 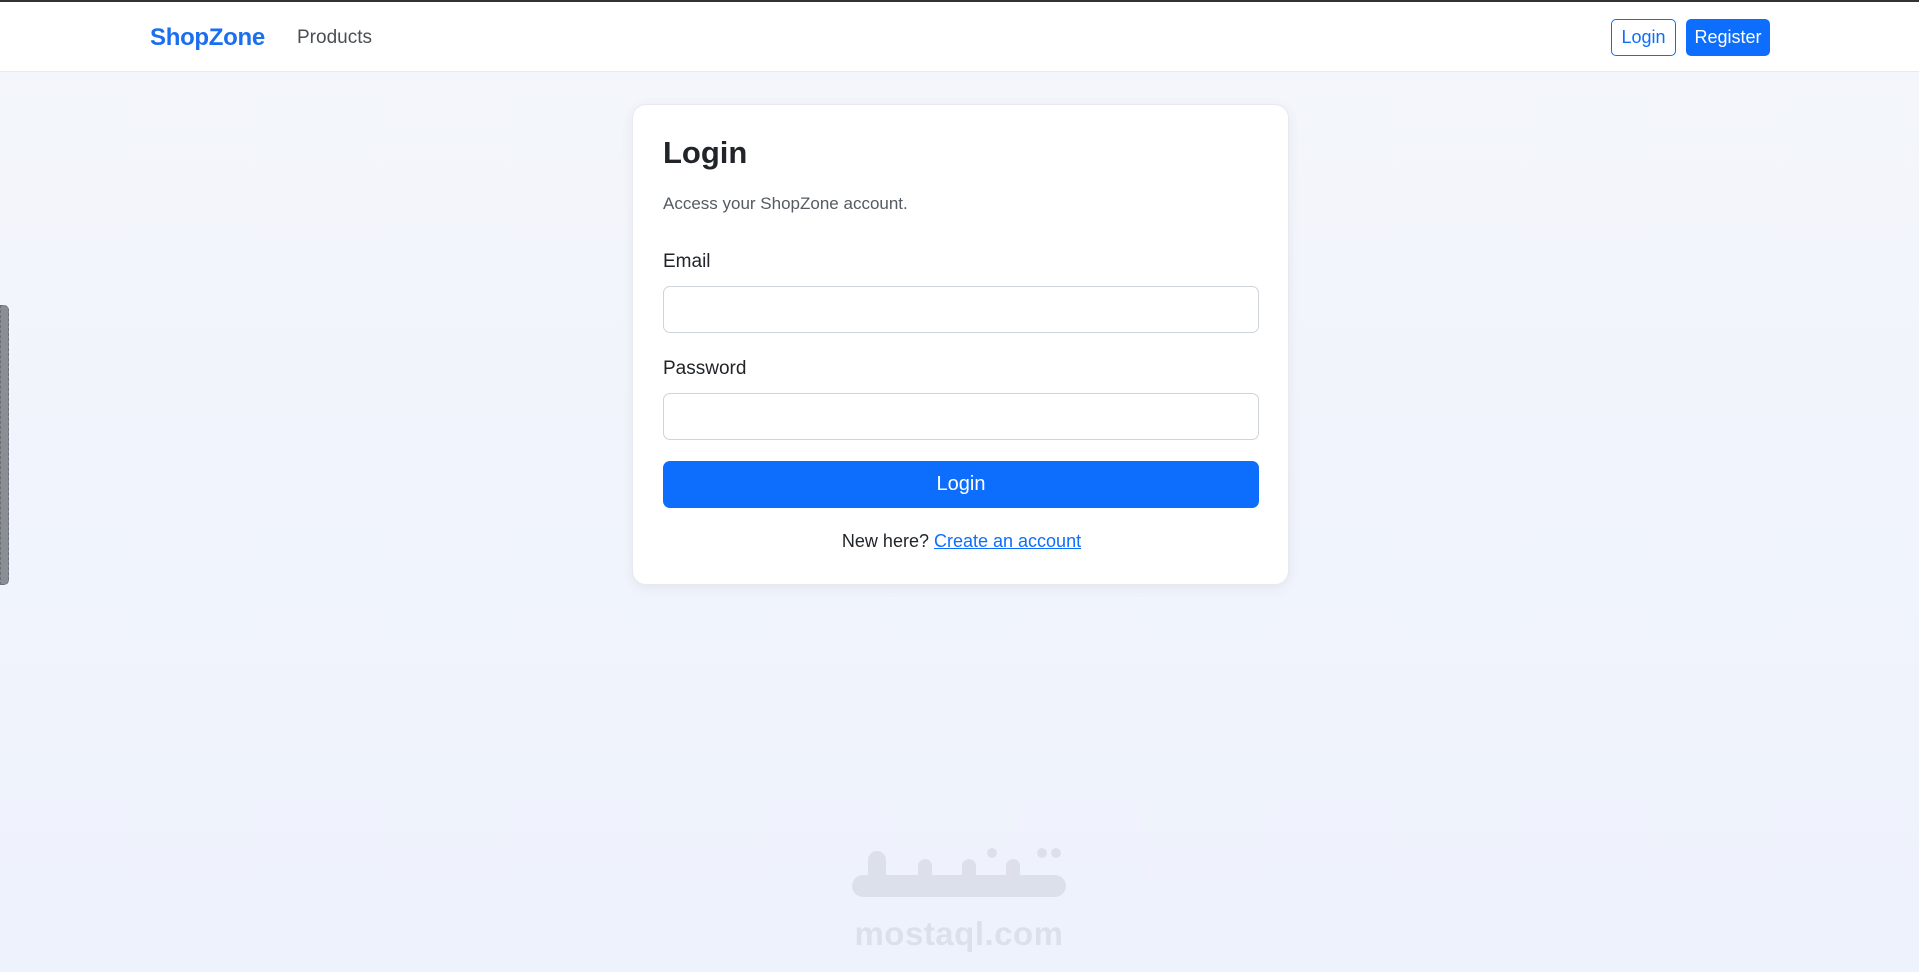 What do you see at coordinates (207, 38) in the screenshot?
I see `brand-logo: ShopZone` at bounding box center [207, 38].